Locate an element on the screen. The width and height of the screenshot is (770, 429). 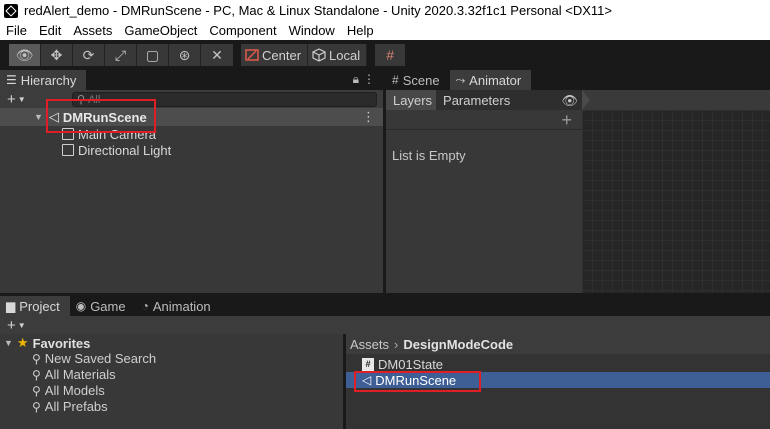
hierarchy-toolbar: + ▼ ⚲ All is located at coordinates (191, 99).